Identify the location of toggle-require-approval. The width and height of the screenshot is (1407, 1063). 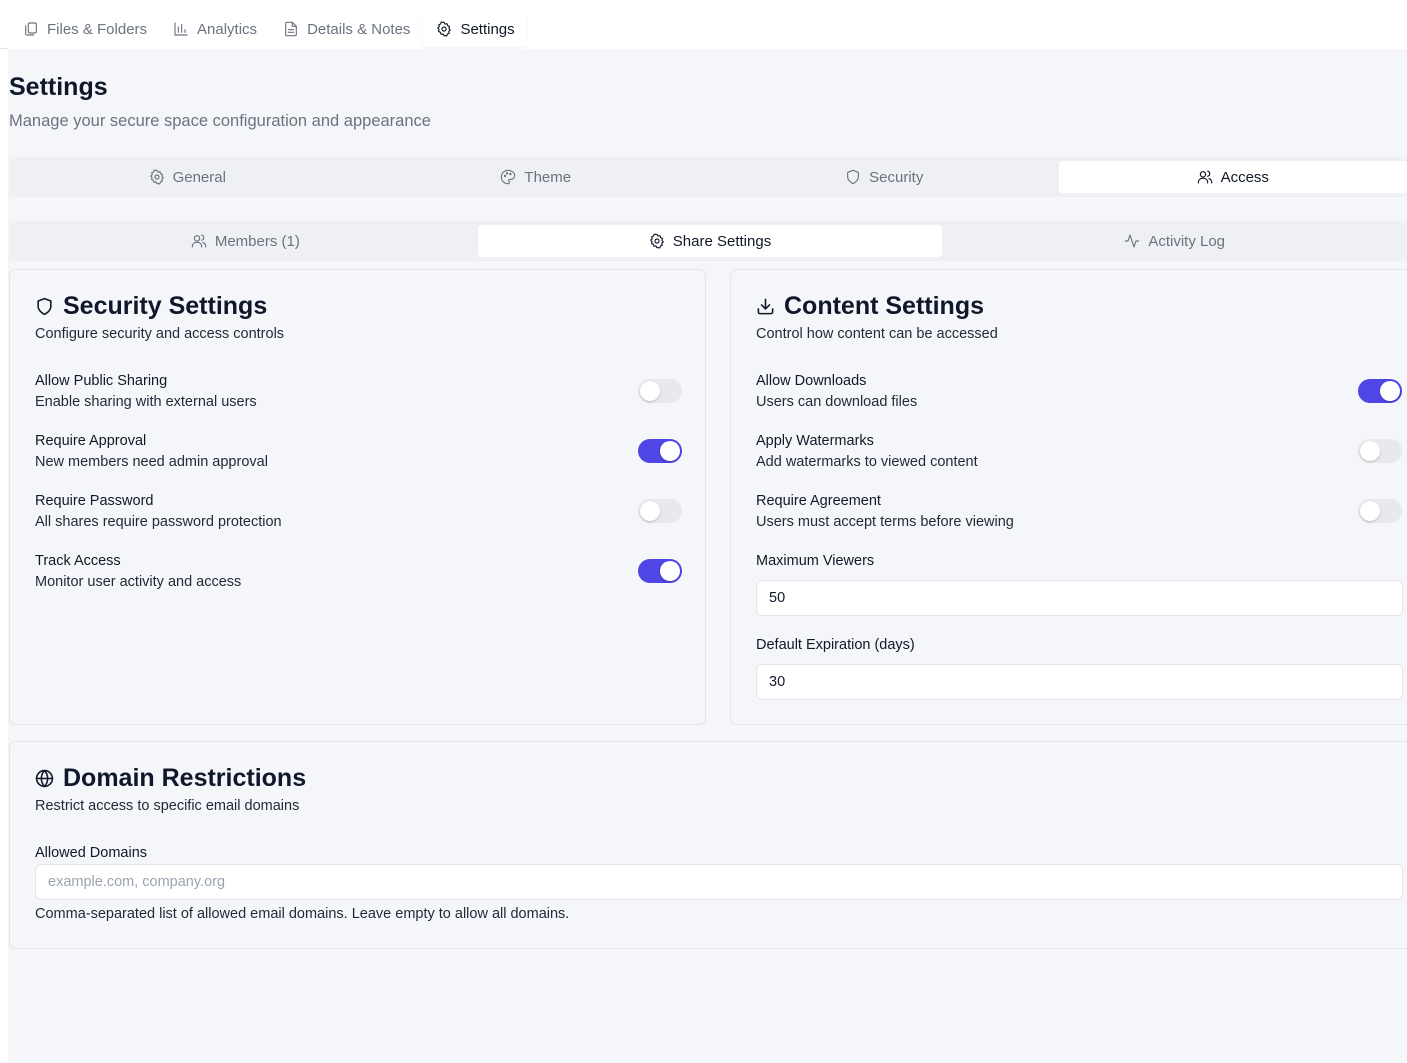
(660, 451).